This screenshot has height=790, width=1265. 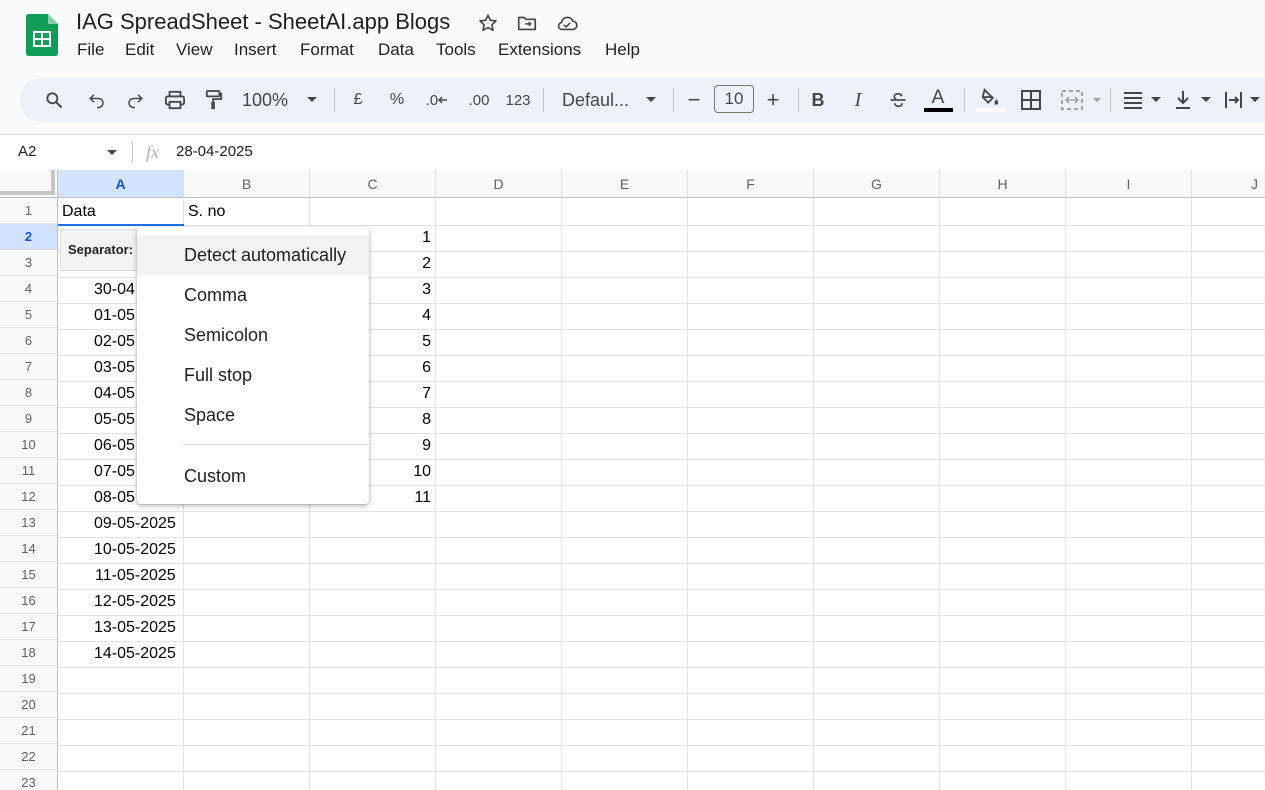 What do you see at coordinates (327, 50) in the screenshot?
I see `menu-format: Format` at bounding box center [327, 50].